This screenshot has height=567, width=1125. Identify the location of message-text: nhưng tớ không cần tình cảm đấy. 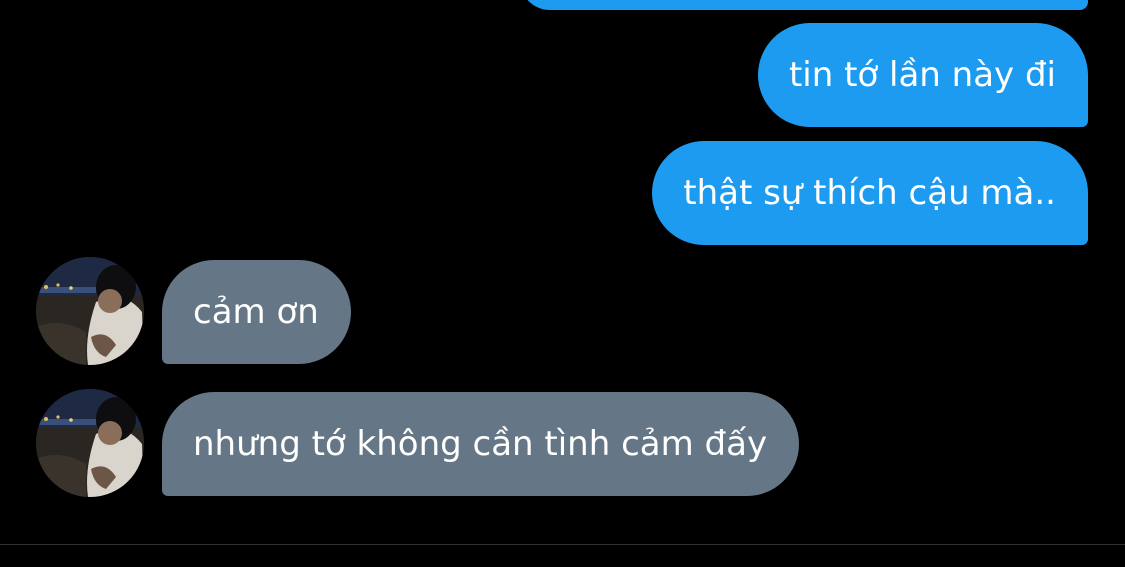
(480, 444).